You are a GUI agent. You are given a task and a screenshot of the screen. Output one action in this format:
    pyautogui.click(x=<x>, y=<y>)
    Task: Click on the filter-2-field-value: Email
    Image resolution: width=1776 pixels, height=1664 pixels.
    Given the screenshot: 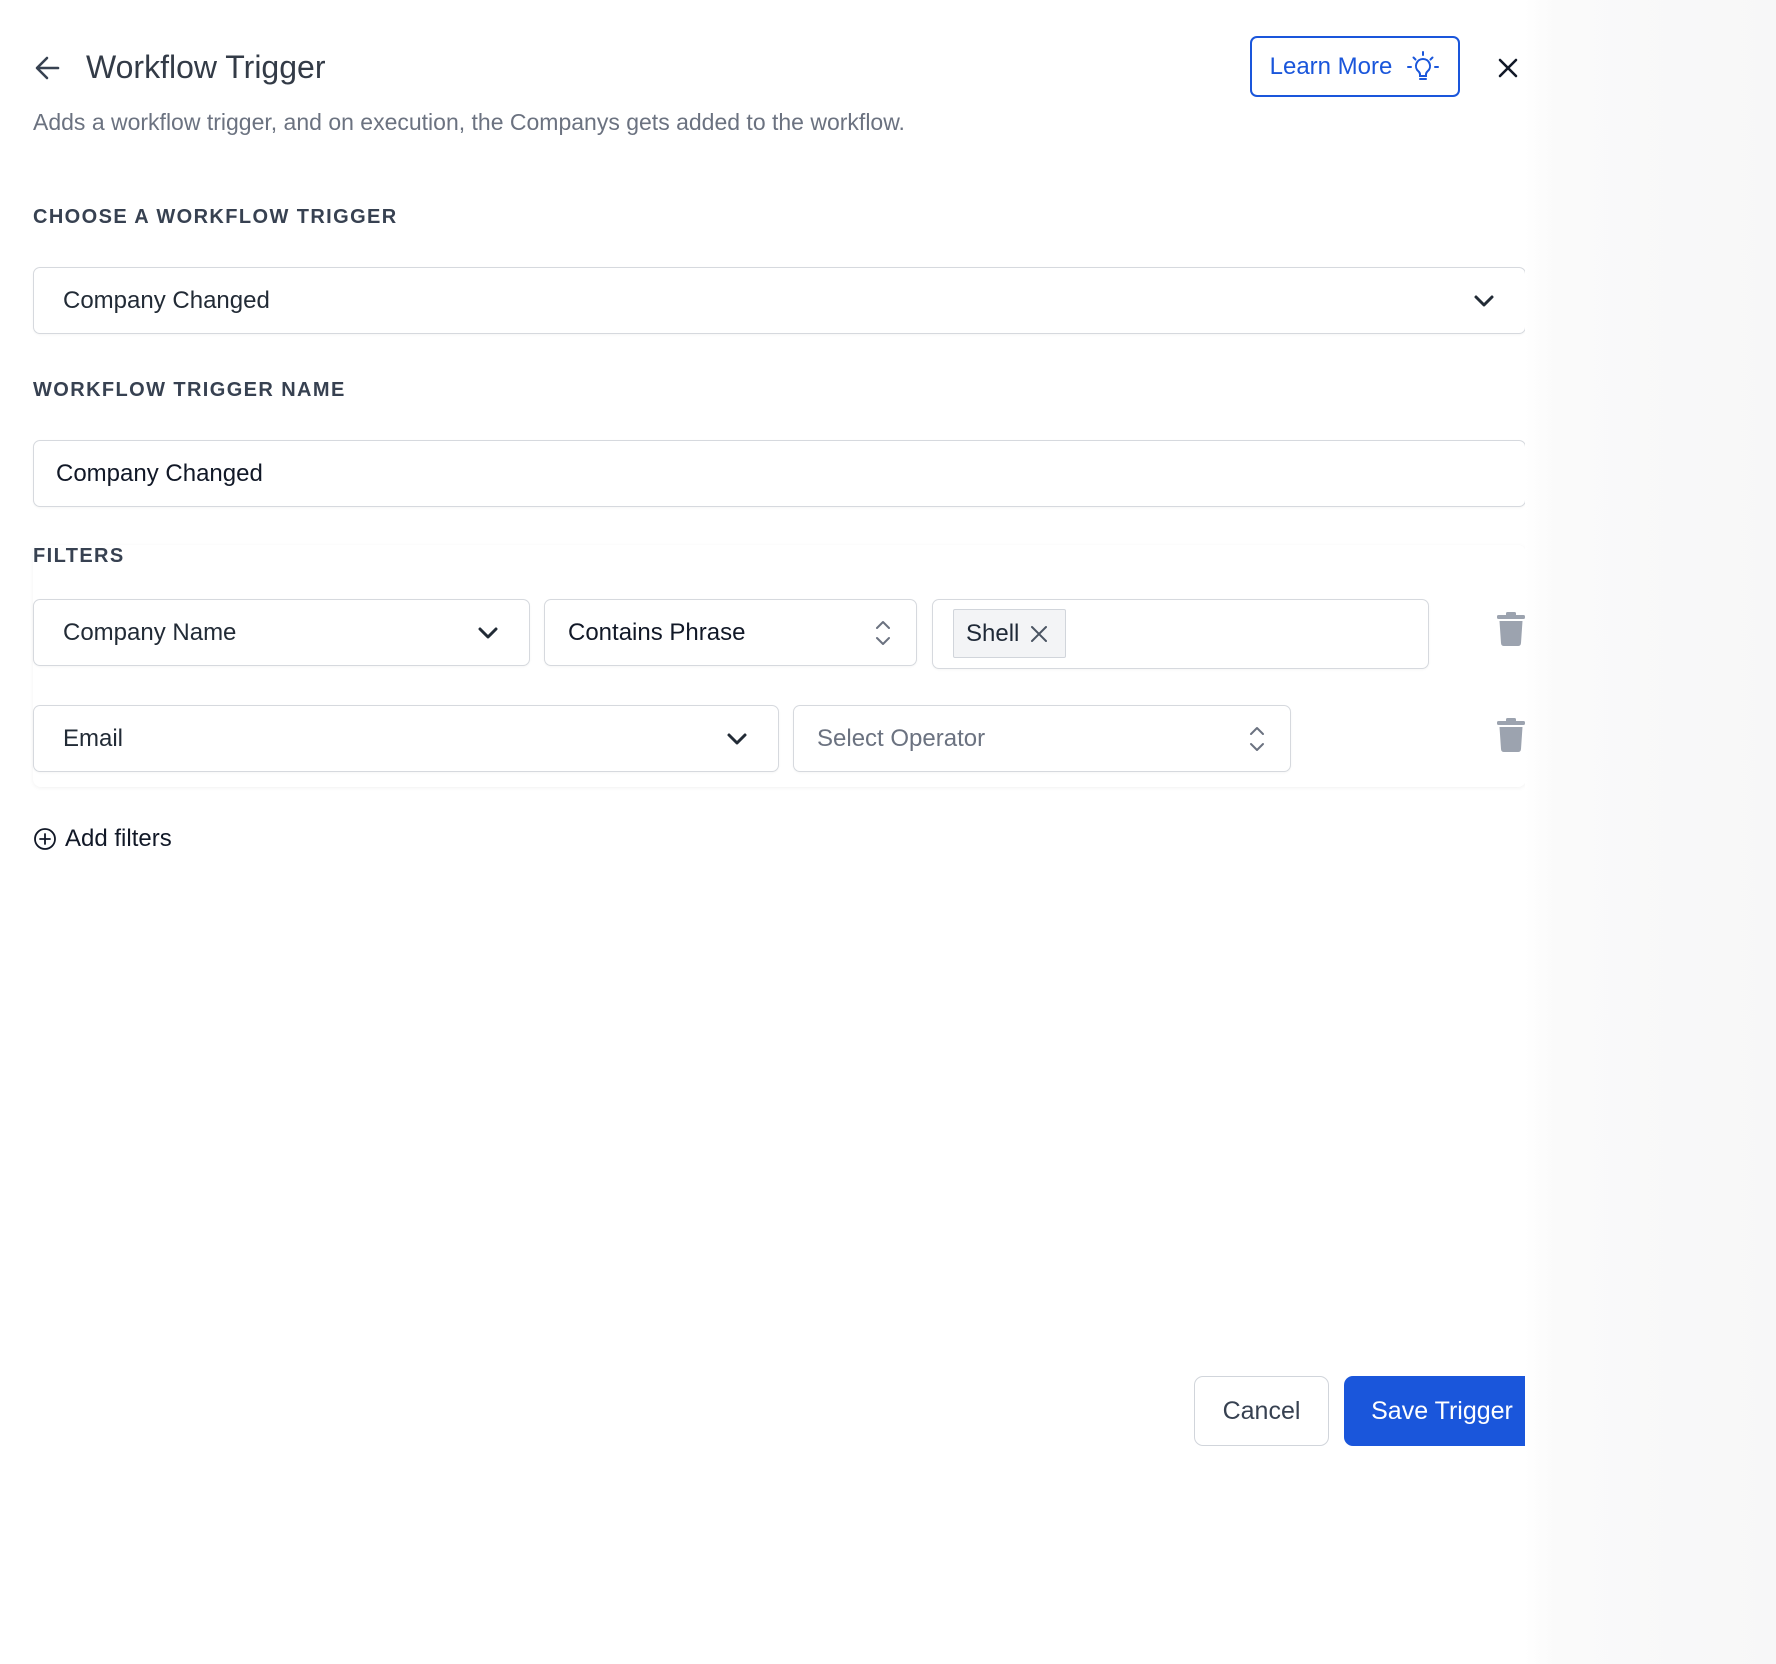 What is the action you would take?
    pyautogui.click(x=93, y=738)
    